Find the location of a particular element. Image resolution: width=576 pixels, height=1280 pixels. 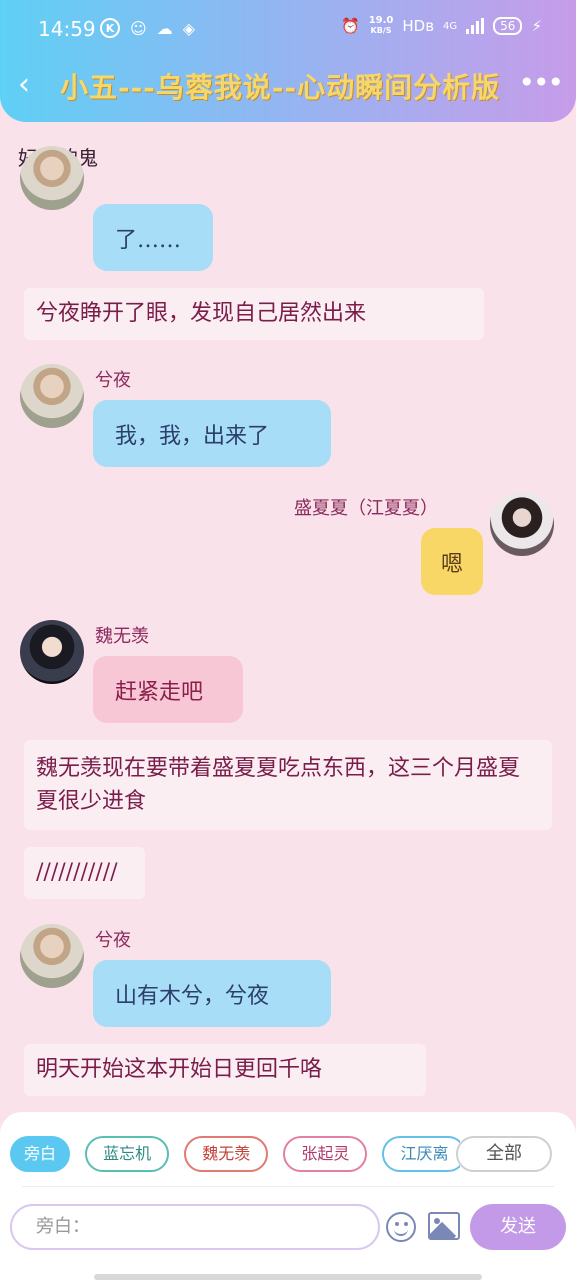

status-time: 14:59 is located at coordinates (67, 29).